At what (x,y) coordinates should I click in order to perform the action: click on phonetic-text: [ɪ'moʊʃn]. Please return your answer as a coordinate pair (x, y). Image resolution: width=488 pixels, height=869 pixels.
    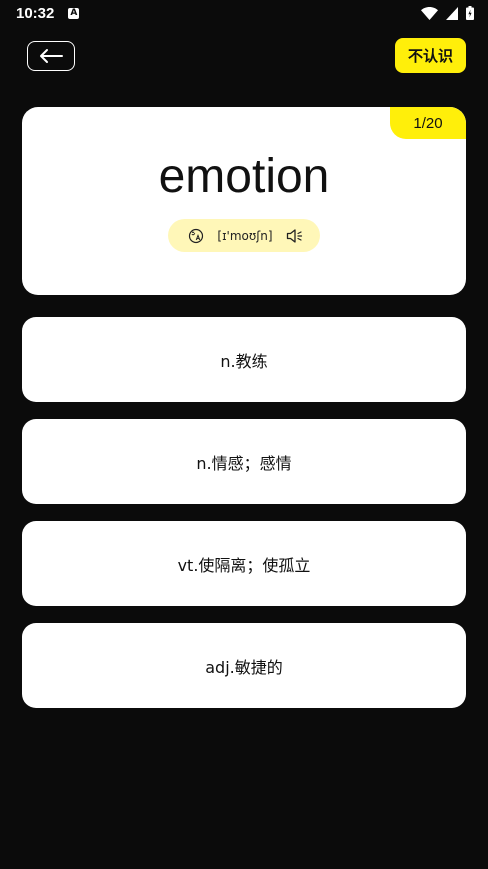
    Looking at the image, I should click on (245, 235).